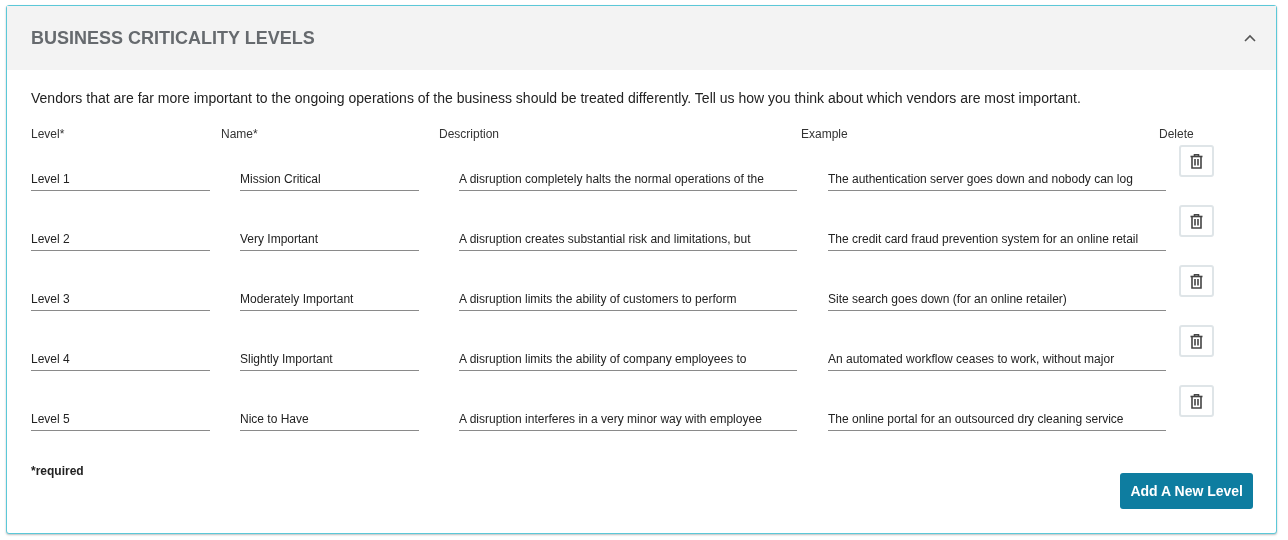  Describe the element at coordinates (329, 300) in the screenshot. I see `name-field: Moderately Important` at that location.